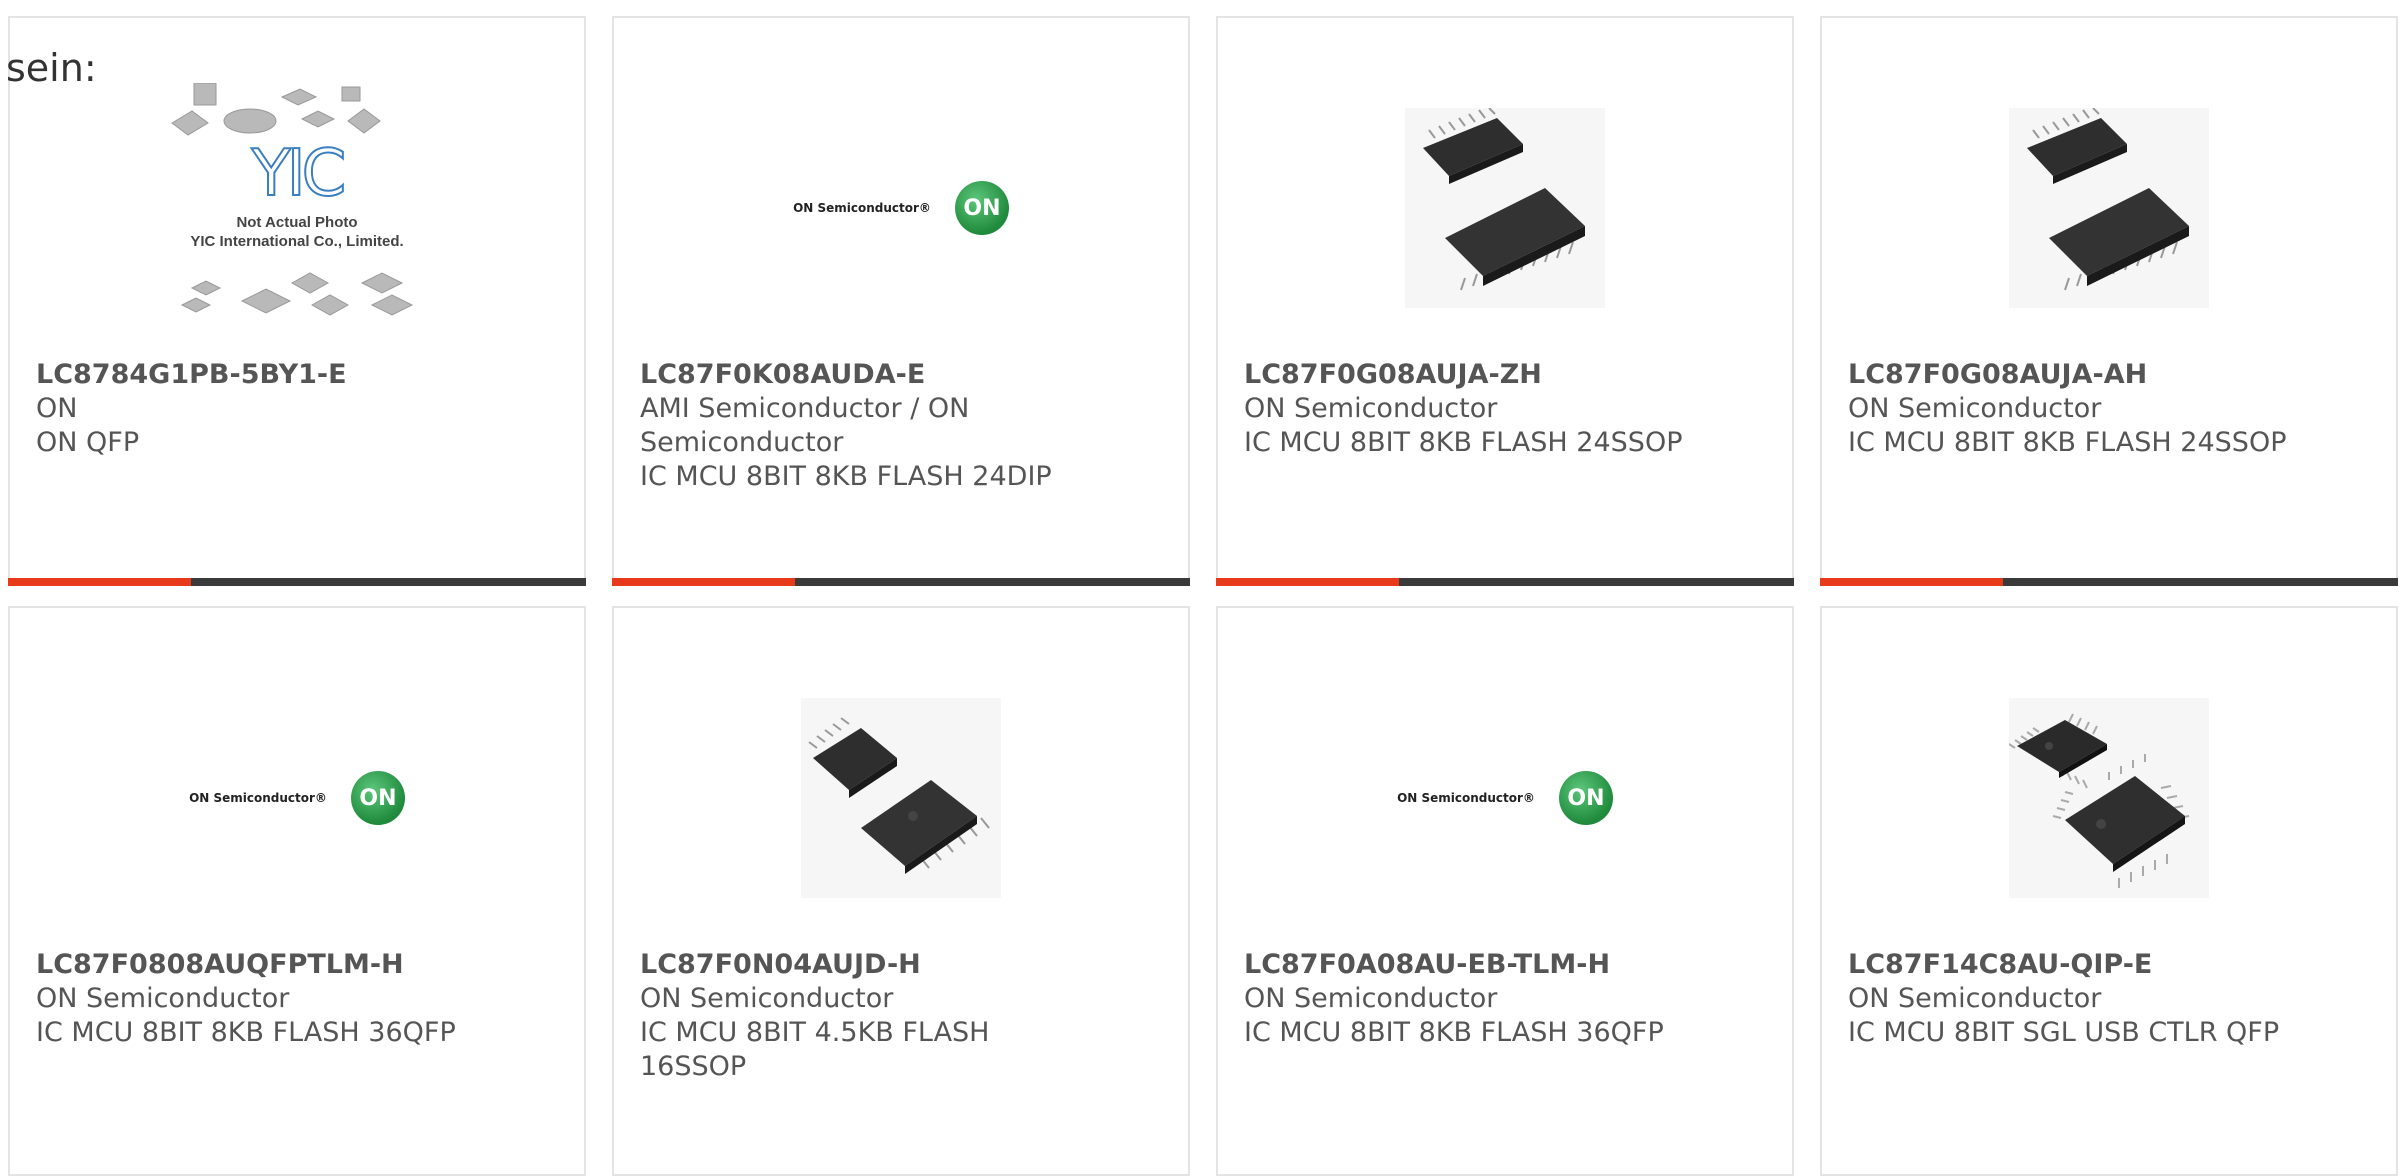 The width and height of the screenshot is (2400, 1176). Describe the element at coordinates (904, 965) in the screenshot. I see `part-number-link: LC87F0N04AUJD-H` at that location.